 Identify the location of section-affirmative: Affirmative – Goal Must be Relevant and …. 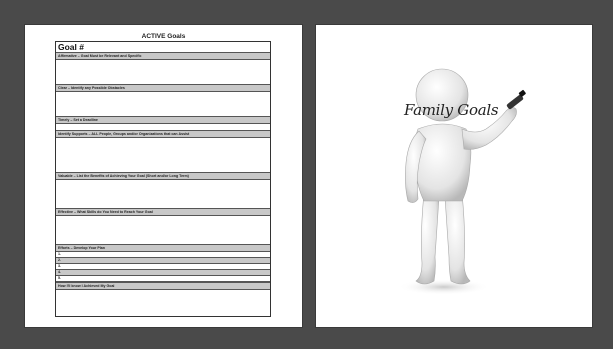
(163, 56).